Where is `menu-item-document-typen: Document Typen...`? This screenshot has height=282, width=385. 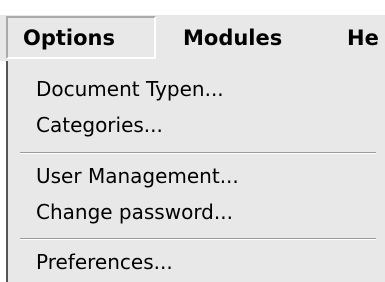
menu-item-document-typen: Document Typen... is located at coordinates (130, 89).